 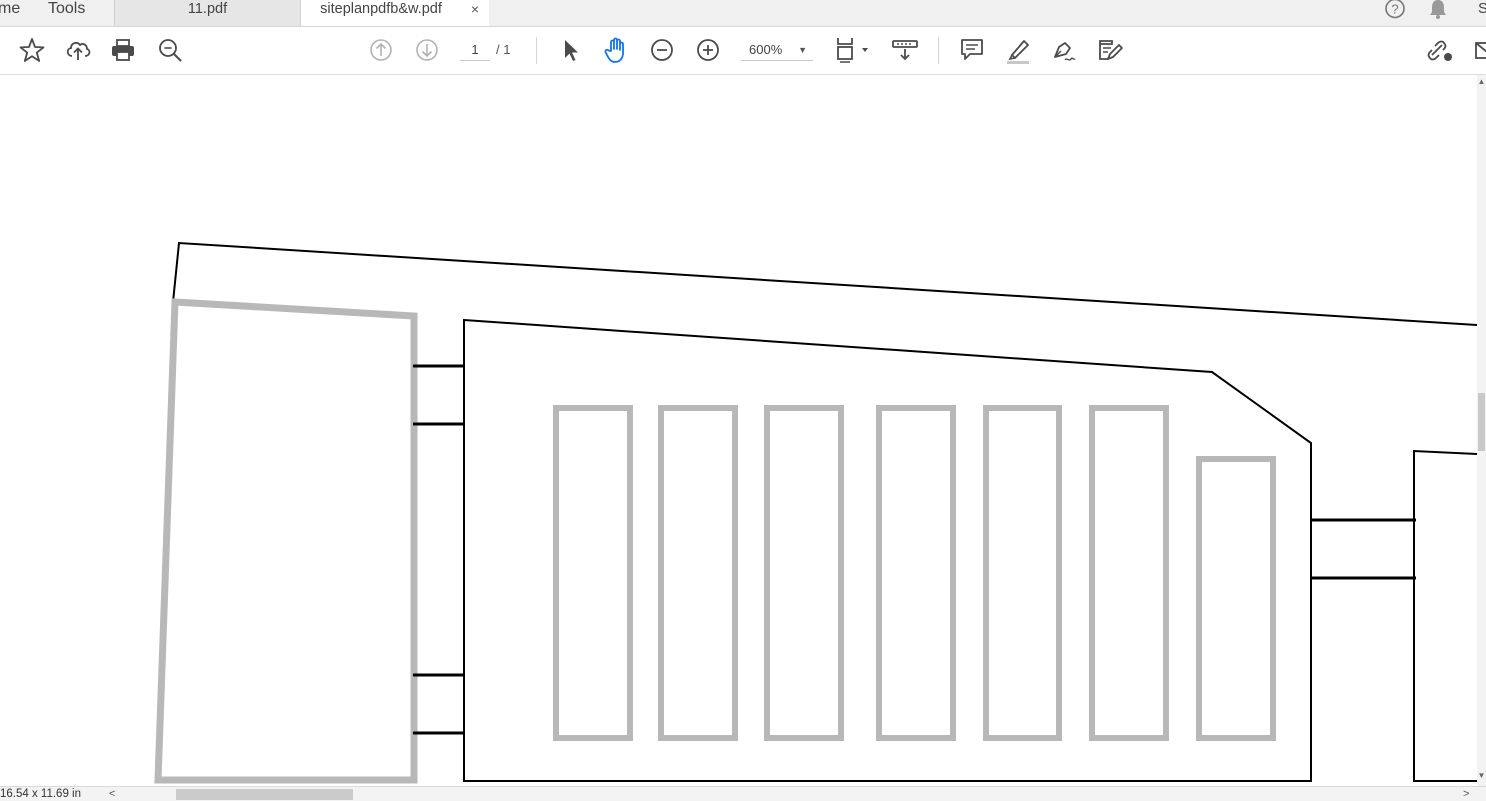 I want to click on scroll-down-icon: ▼, so click(x=1481, y=775).